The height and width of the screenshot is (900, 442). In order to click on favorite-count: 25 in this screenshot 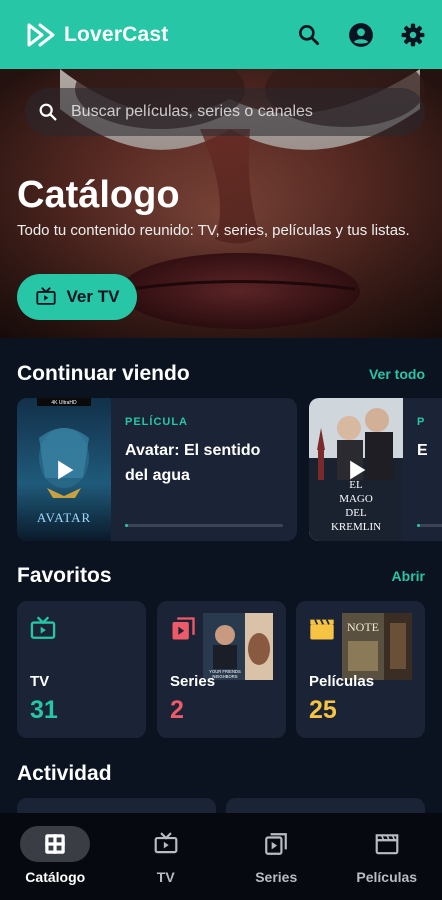, I will do `click(323, 710)`.